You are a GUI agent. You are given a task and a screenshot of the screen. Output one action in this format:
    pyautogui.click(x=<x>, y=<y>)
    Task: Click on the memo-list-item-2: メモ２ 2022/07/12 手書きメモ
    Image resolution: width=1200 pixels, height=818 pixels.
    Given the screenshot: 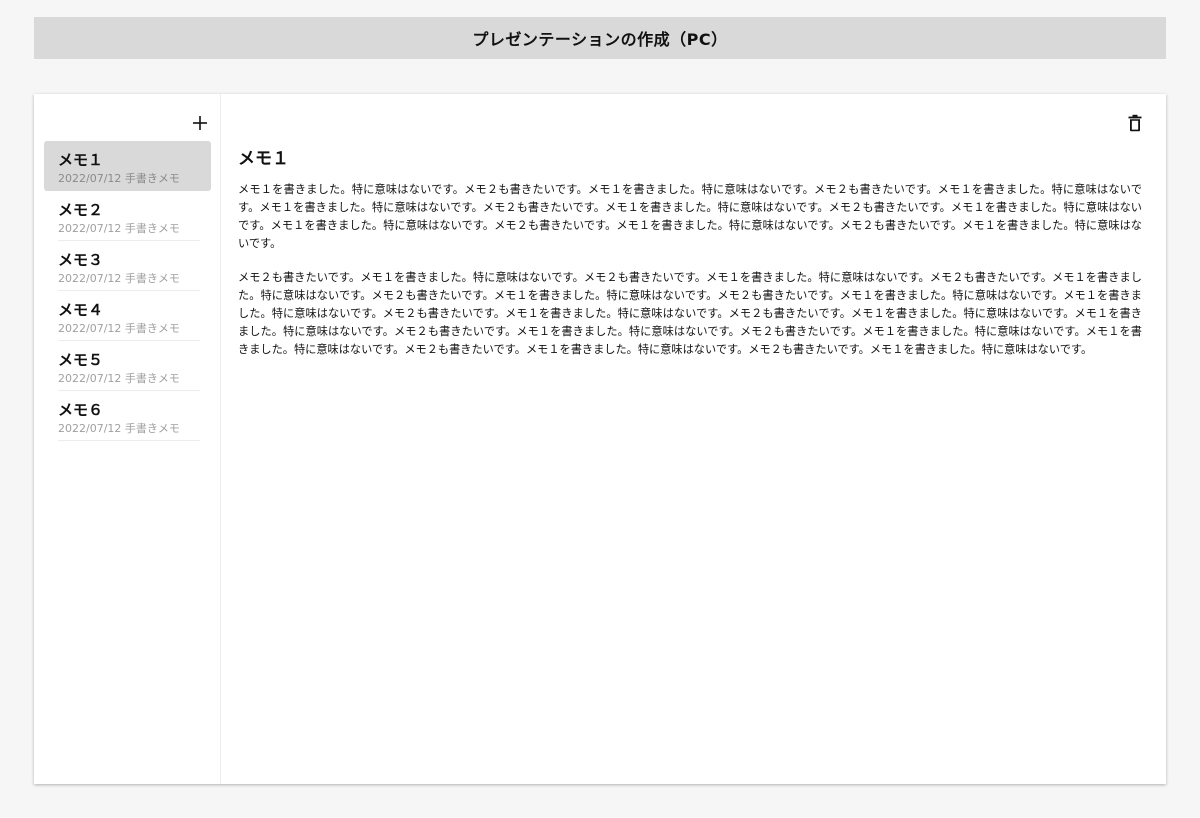 What is the action you would take?
    pyautogui.click(x=127, y=216)
    